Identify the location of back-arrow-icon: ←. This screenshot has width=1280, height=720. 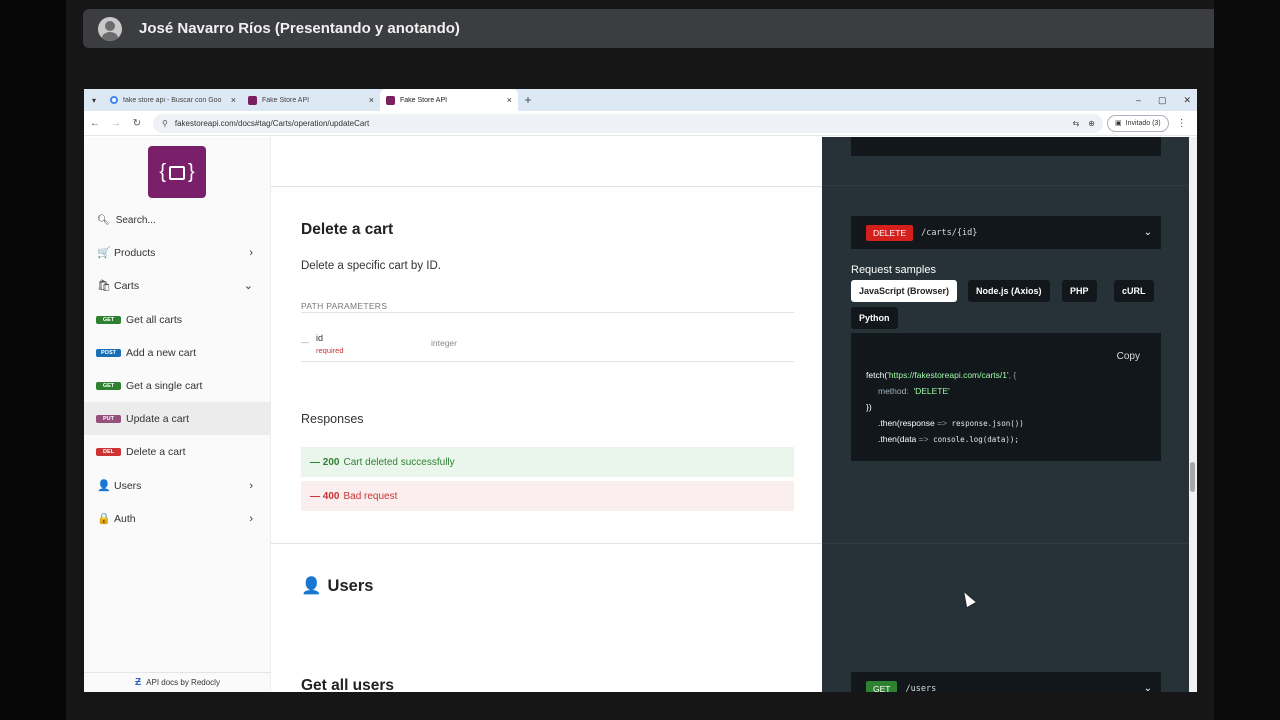
(95, 123).